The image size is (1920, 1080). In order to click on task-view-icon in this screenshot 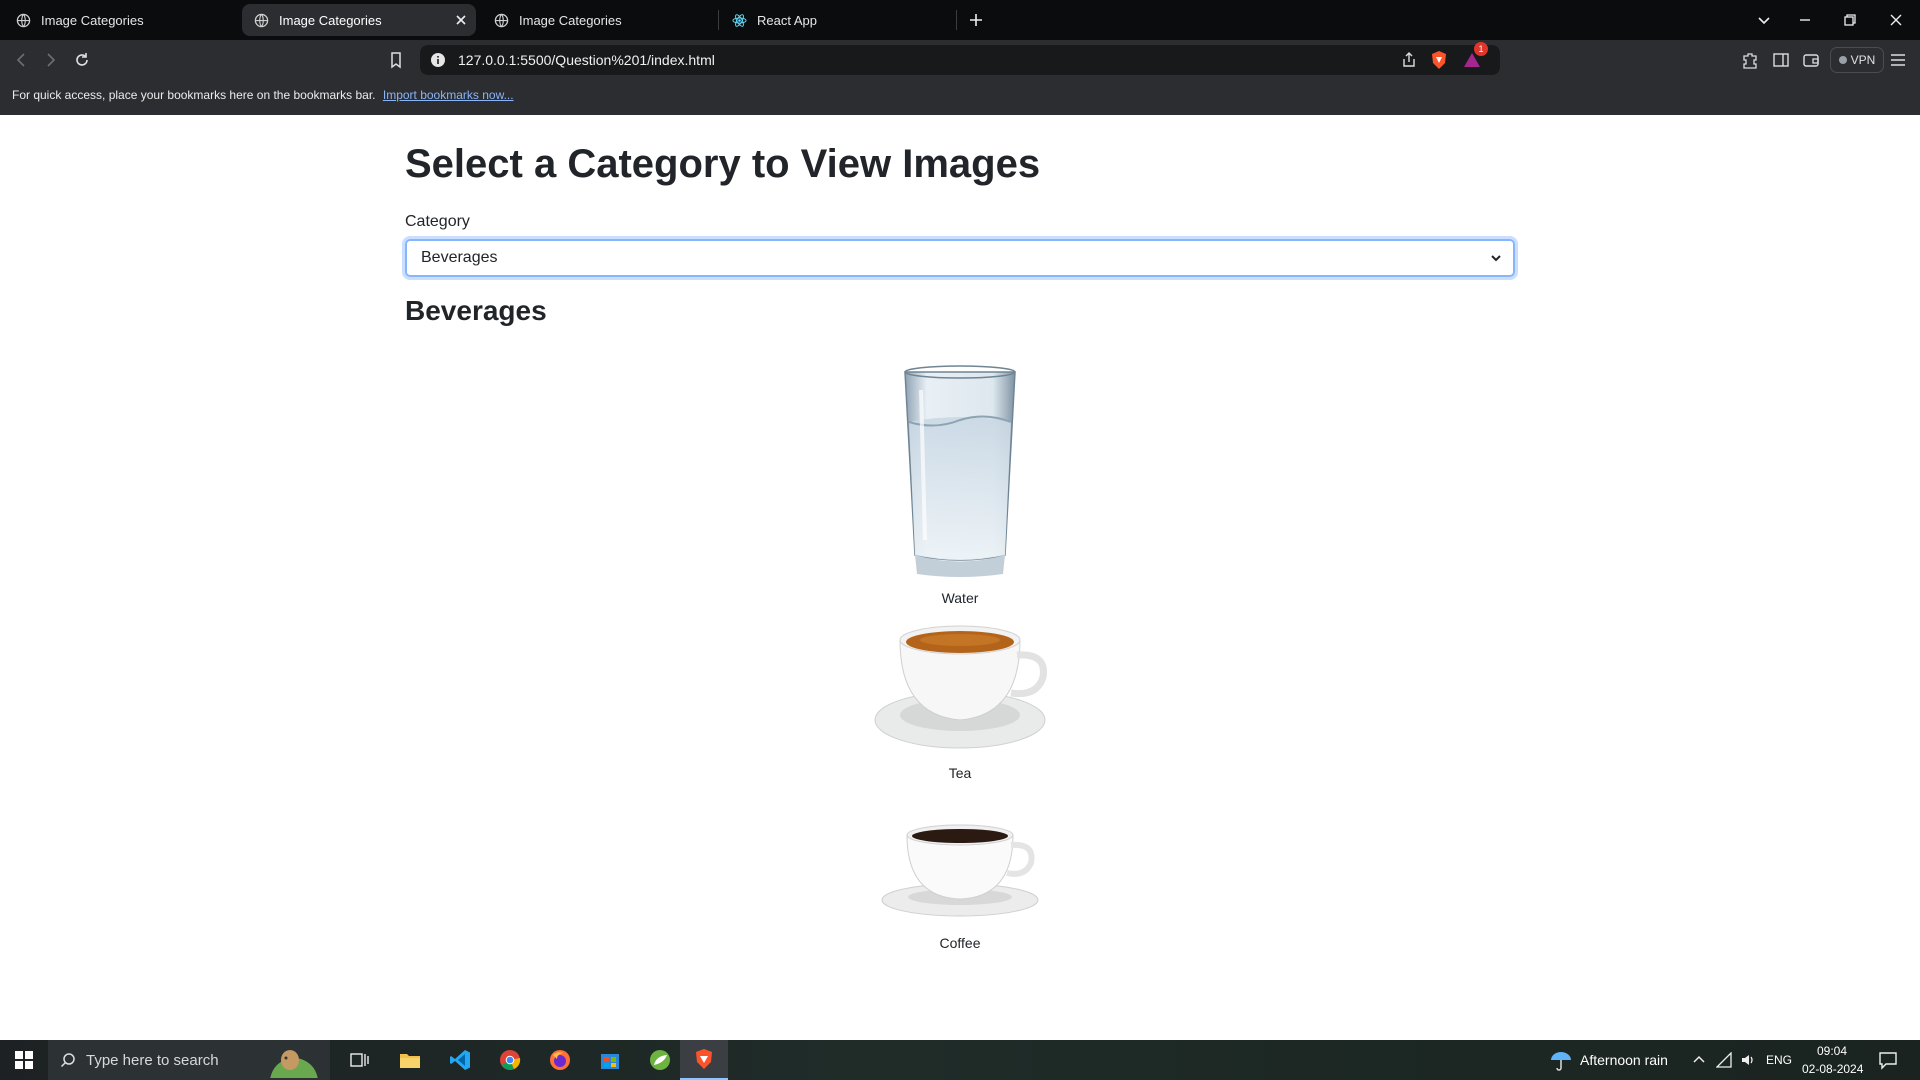, I will do `click(359, 1060)`.